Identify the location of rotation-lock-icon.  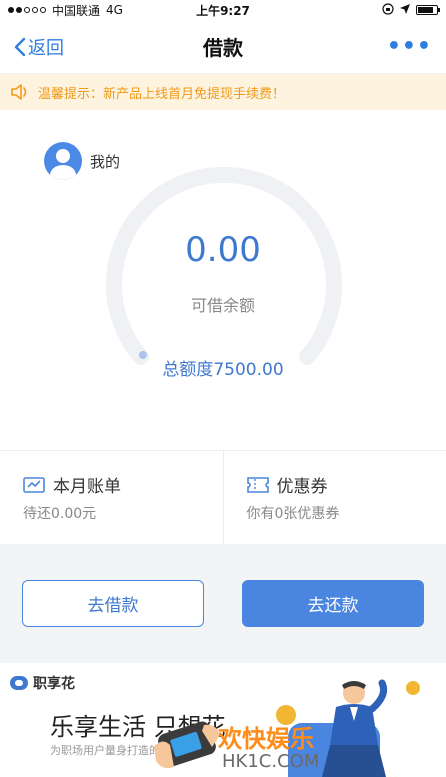
(388, 10).